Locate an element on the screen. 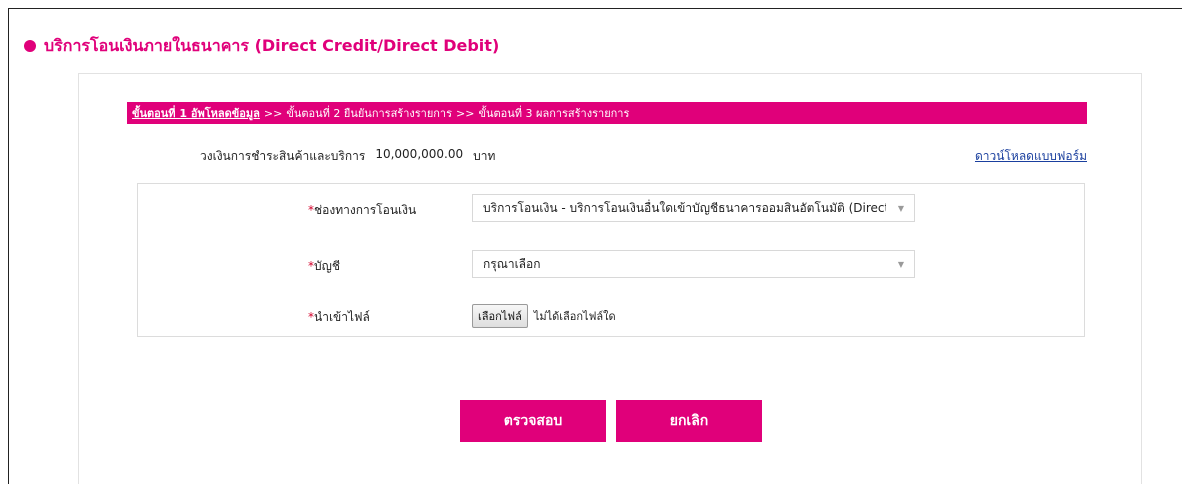 The image size is (1182, 484). channel-label: *ช่องทางการโอนเงิน is located at coordinates (362, 210).